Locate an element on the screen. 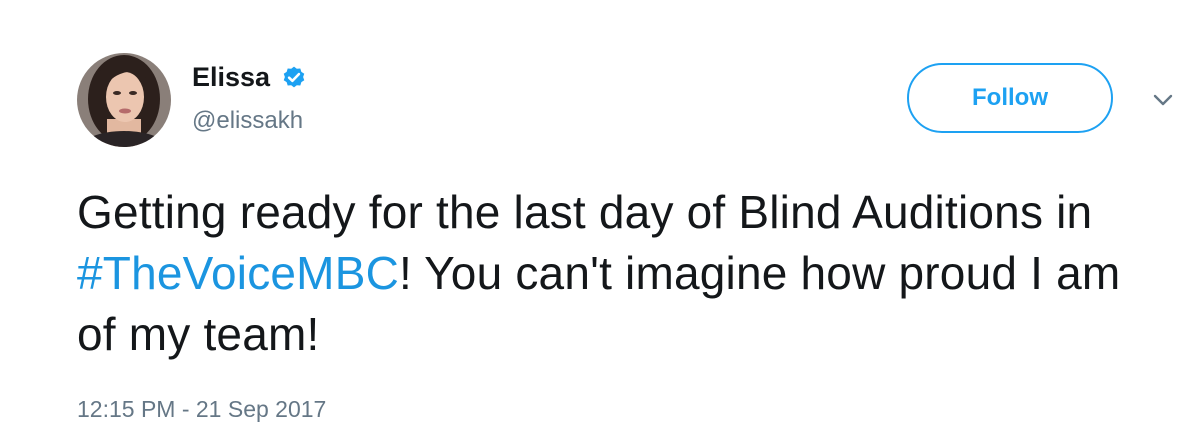  user-handle: @elissakh is located at coordinates (247, 121).